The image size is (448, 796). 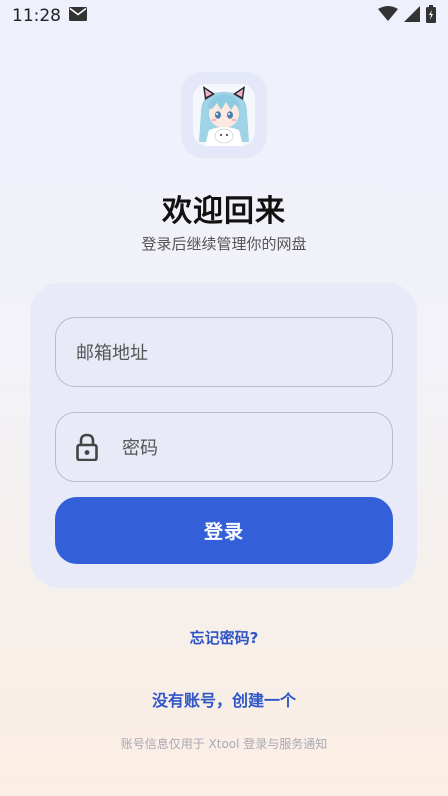 What do you see at coordinates (224, 447) in the screenshot?
I see `password-field: 密码` at bounding box center [224, 447].